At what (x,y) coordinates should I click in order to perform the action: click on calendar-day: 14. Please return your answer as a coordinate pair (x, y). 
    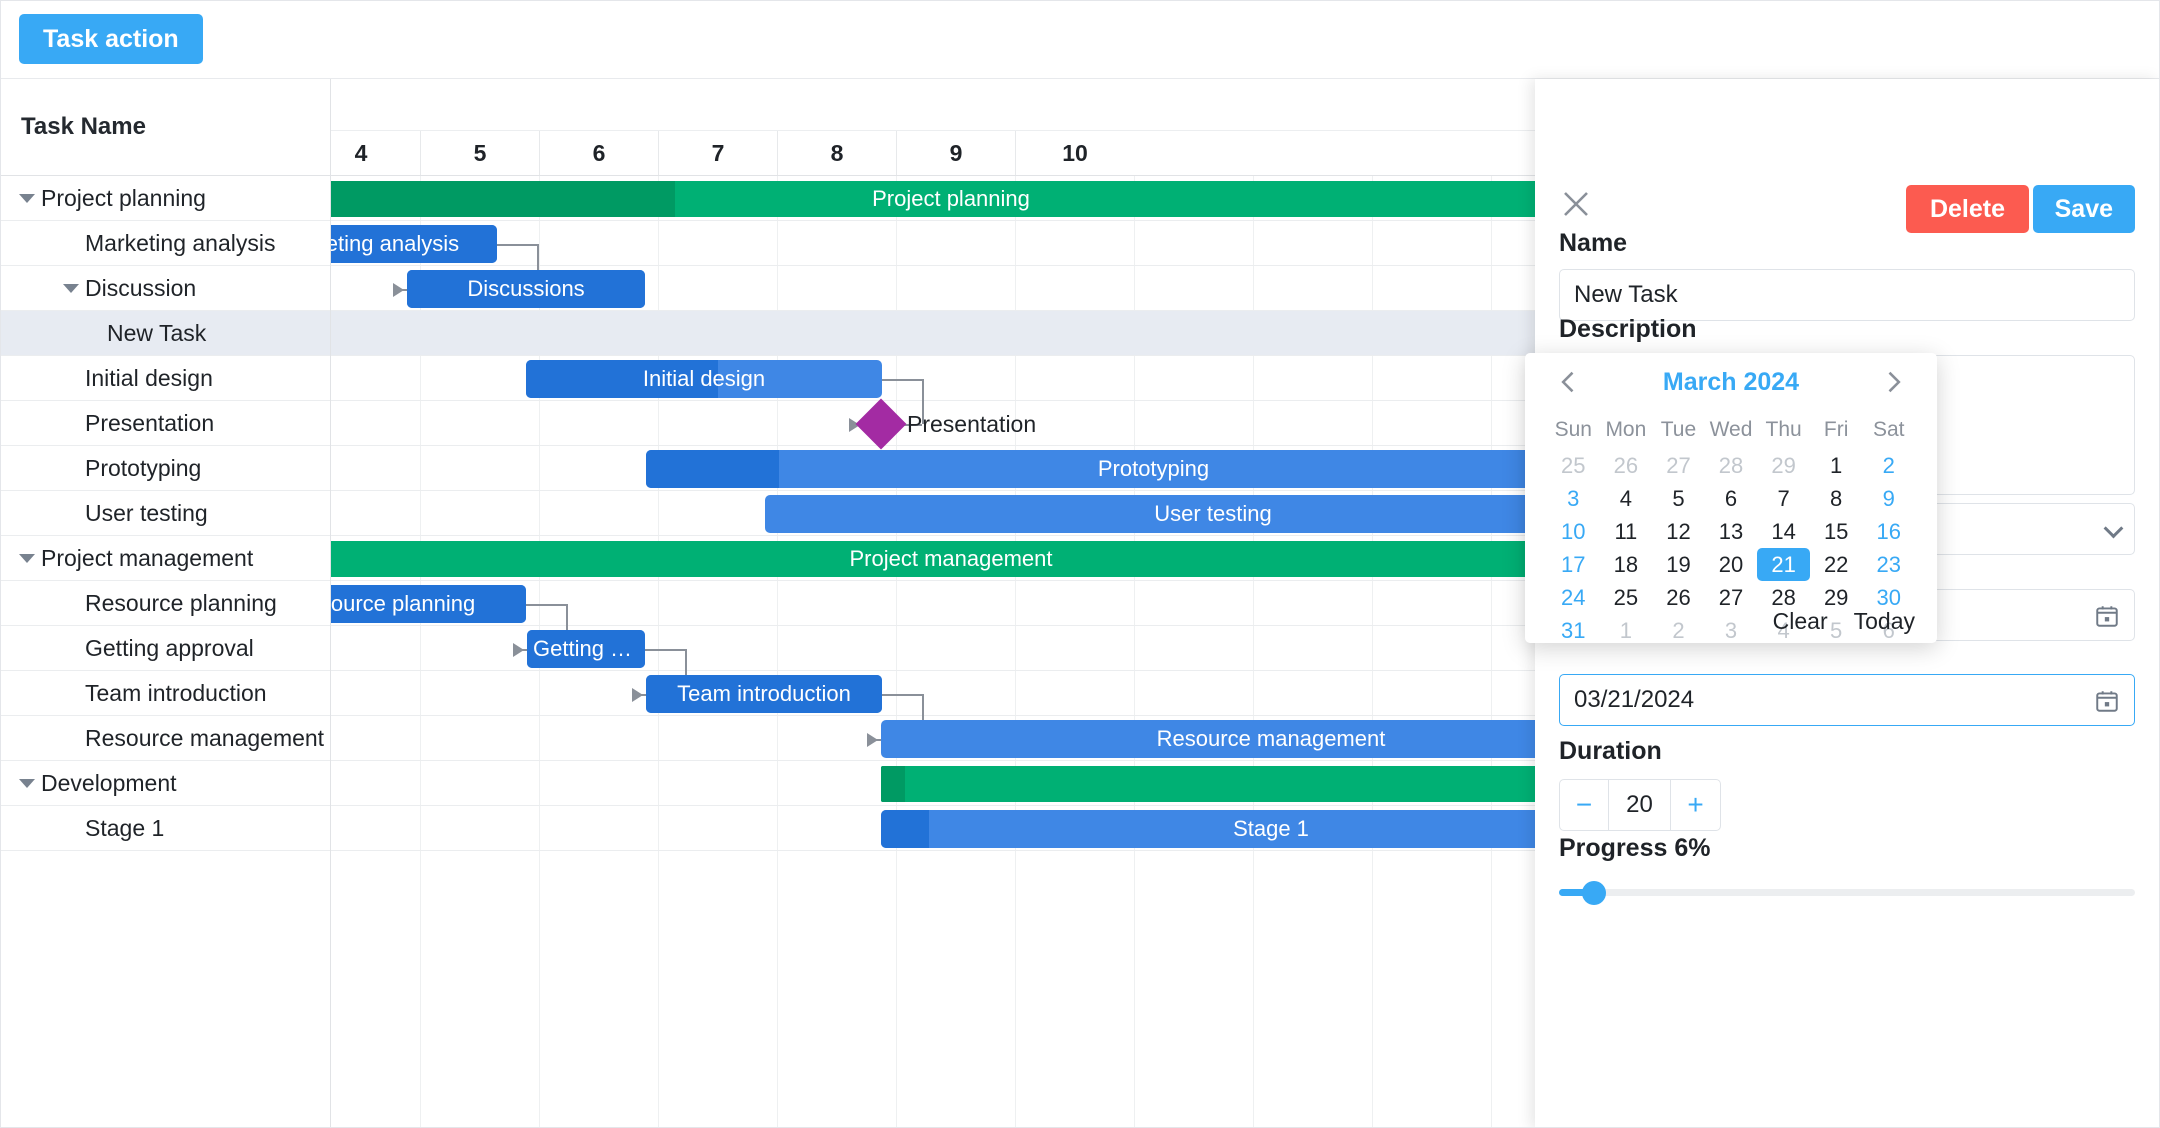
    Looking at the image, I should click on (1783, 531).